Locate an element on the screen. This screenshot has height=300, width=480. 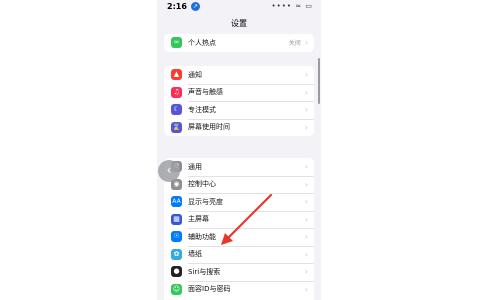
annotation-arrow is located at coordinates (247, 219).